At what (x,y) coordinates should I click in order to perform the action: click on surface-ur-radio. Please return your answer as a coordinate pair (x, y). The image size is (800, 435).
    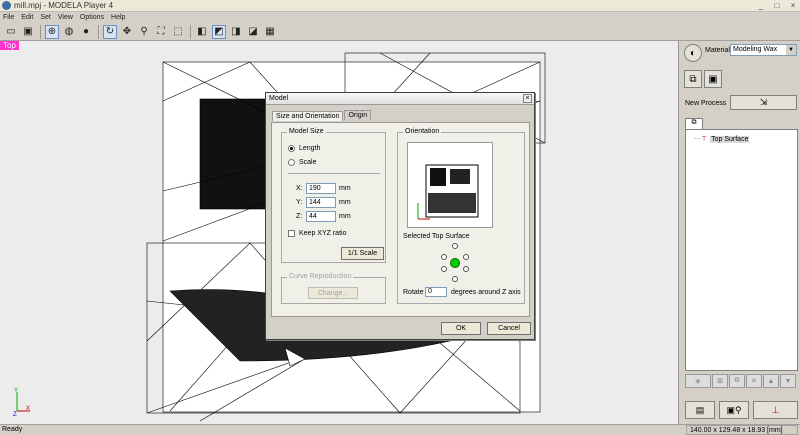
    Looking at the image, I should click on (466, 257).